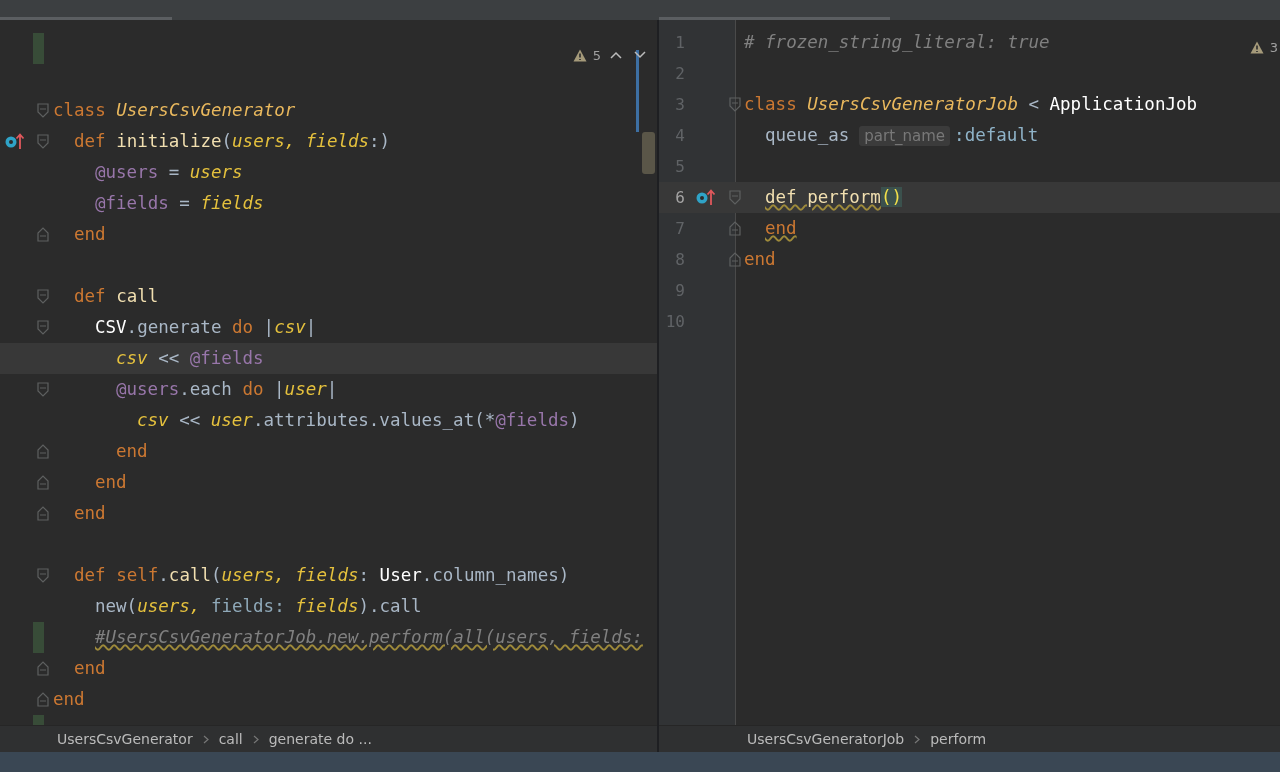  I want to click on line-number: 6, so click(679, 197).